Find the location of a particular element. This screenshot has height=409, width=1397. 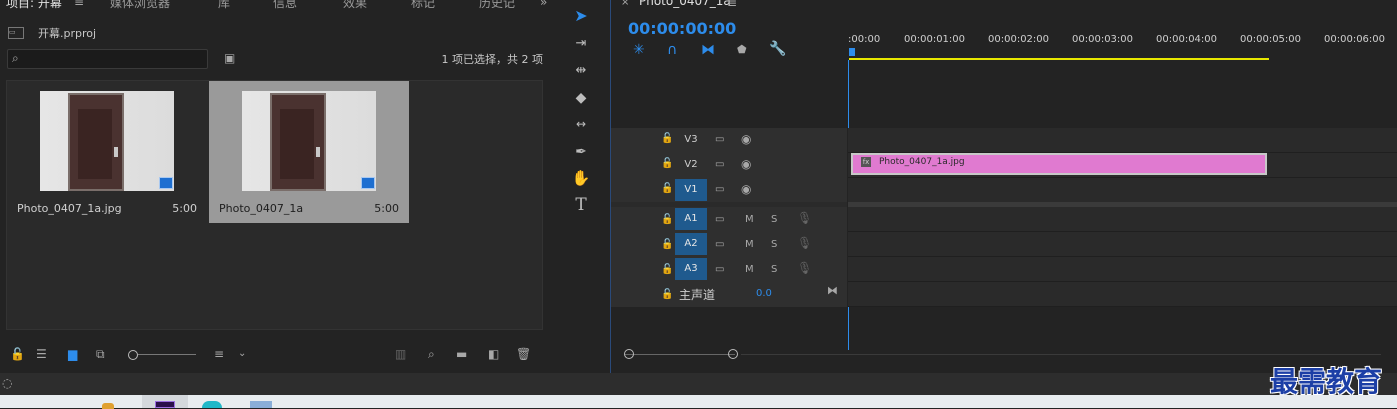

freeform-view-icon: ⧉ is located at coordinates (100, 354).